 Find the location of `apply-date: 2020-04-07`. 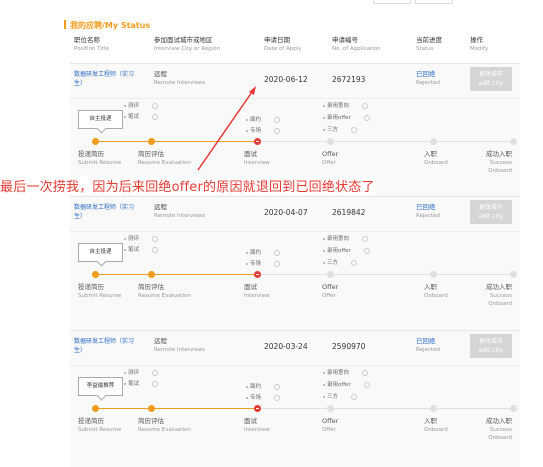

apply-date: 2020-04-07 is located at coordinates (286, 212).